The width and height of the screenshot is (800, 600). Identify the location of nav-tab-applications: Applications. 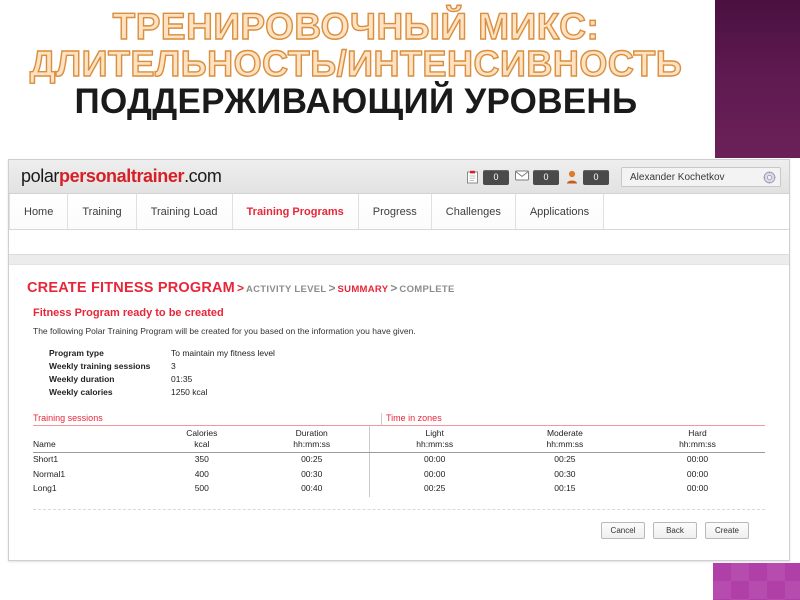
(560, 211).